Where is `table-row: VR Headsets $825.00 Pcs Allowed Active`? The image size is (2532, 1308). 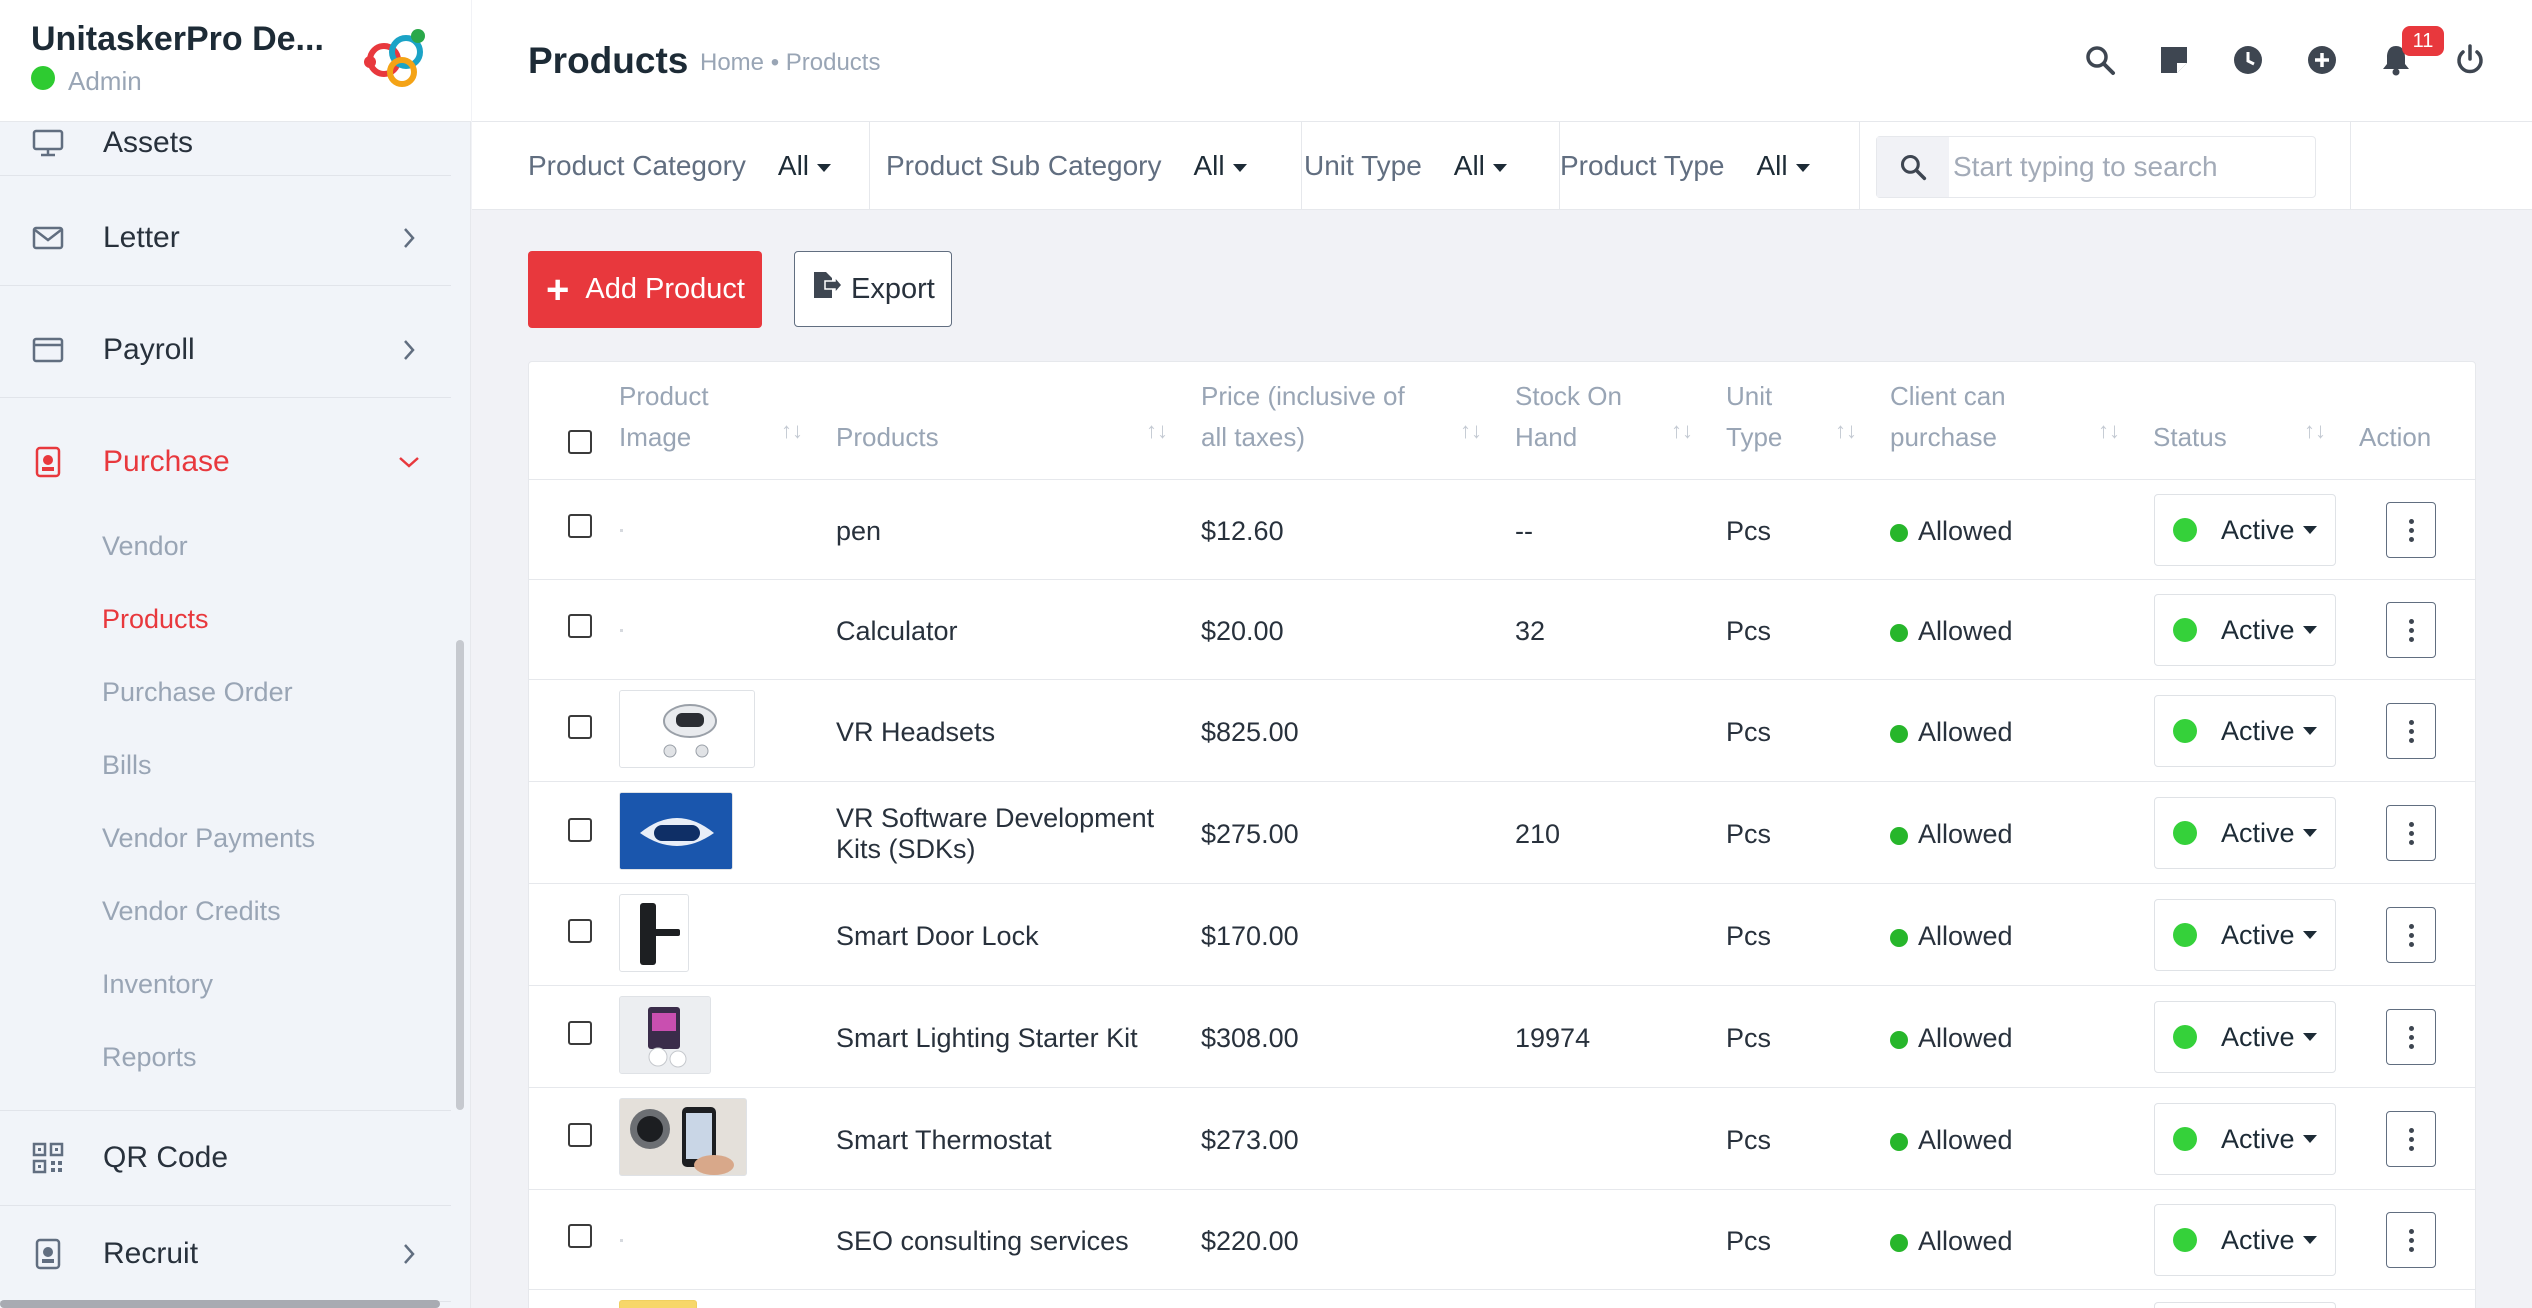
table-row: VR Headsets $825.00 Pcs Allowed Active is located at coordinates (1502, 731).